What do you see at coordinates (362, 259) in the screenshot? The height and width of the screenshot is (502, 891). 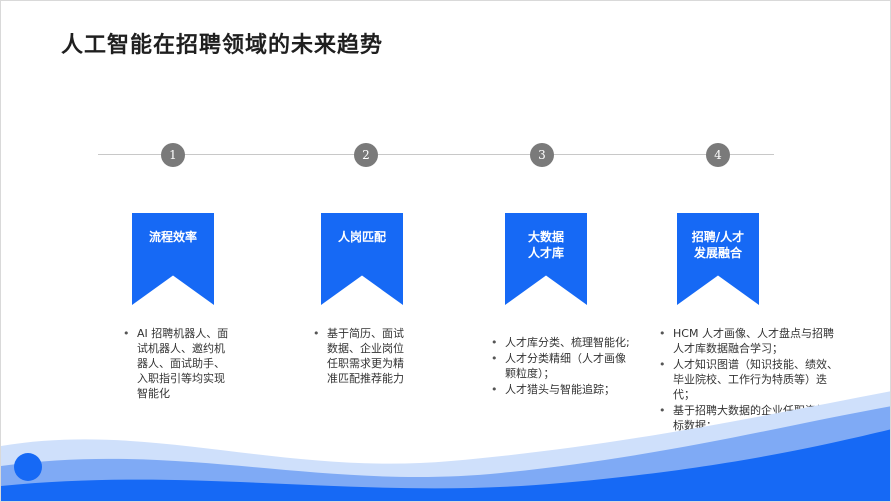 I see `ribbon-step-2: 人岗匹配` at bounding box center [362, 259].